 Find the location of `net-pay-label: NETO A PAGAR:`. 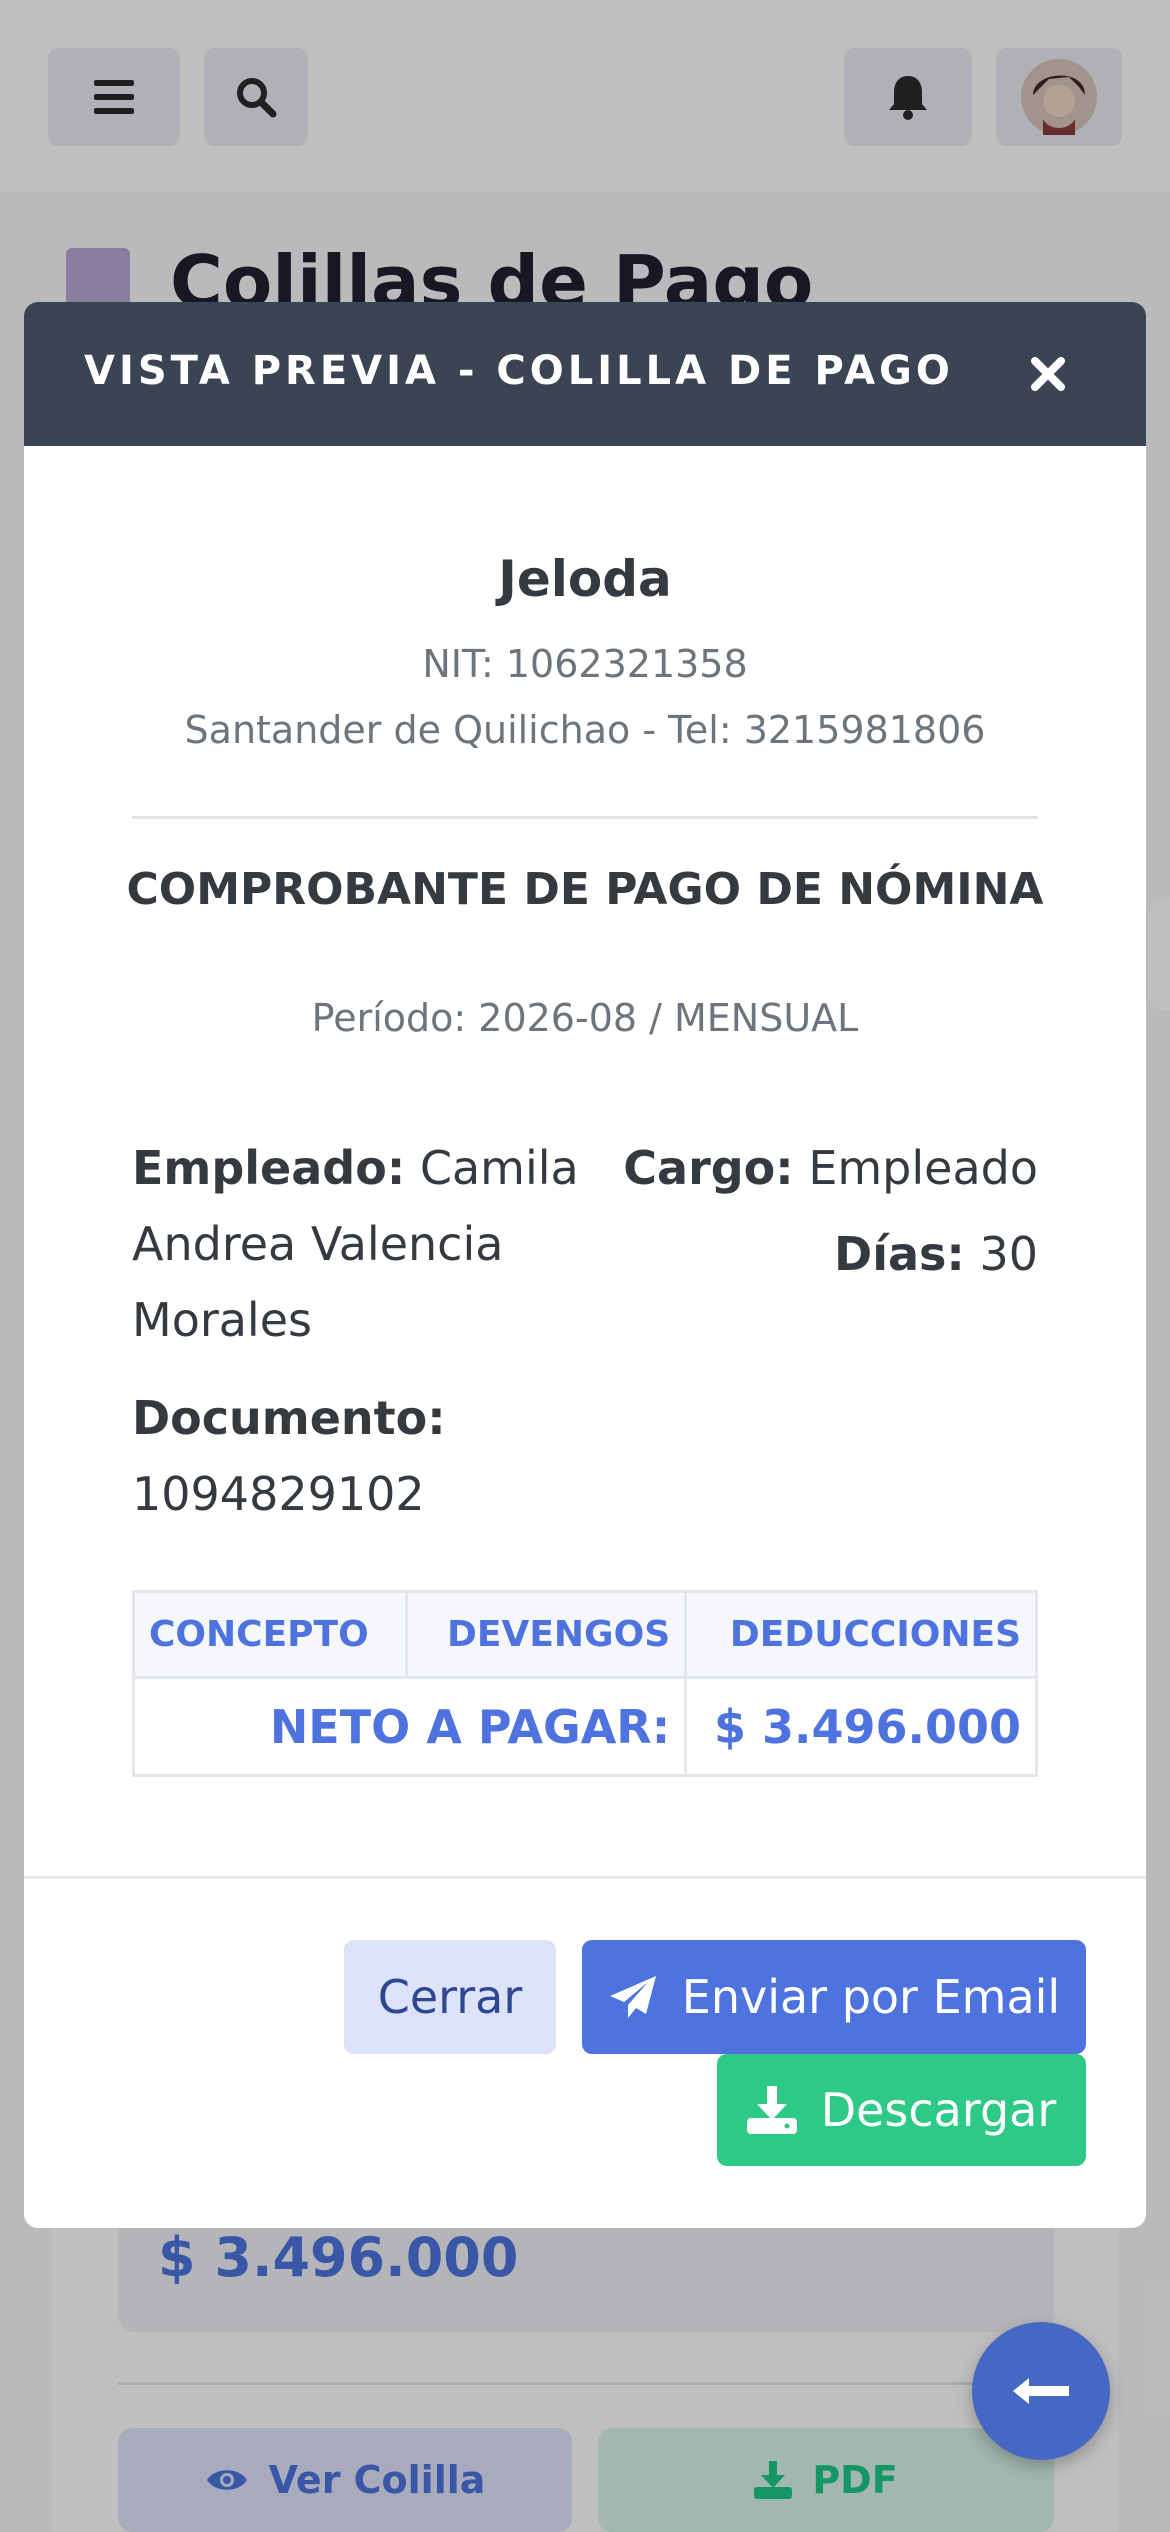

net-pay-label: NETO A PAGAR: is located at coordinates (409, 1726).